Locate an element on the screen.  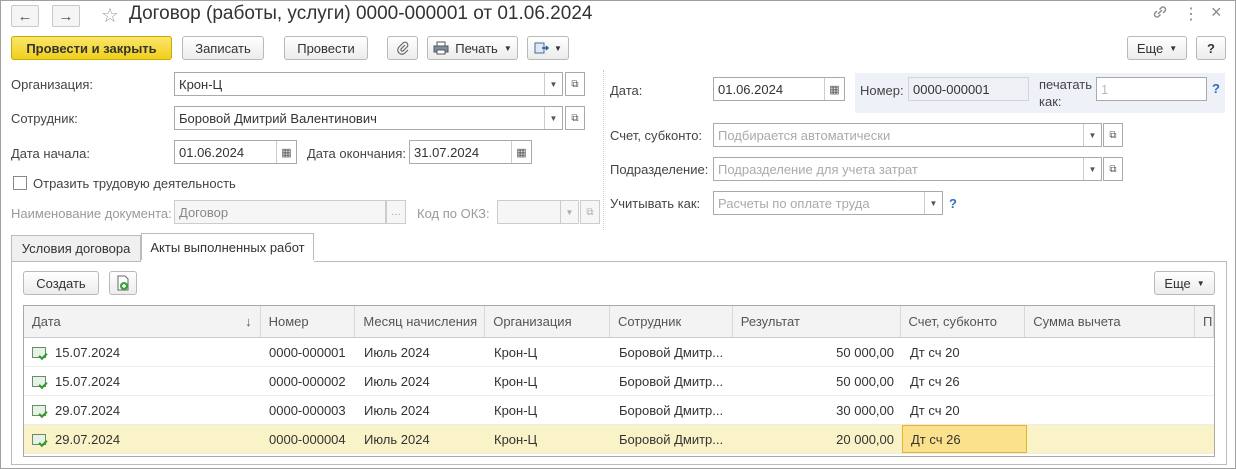
okz-label: Код по ОКЗ: is located at coordinates (453, 213).